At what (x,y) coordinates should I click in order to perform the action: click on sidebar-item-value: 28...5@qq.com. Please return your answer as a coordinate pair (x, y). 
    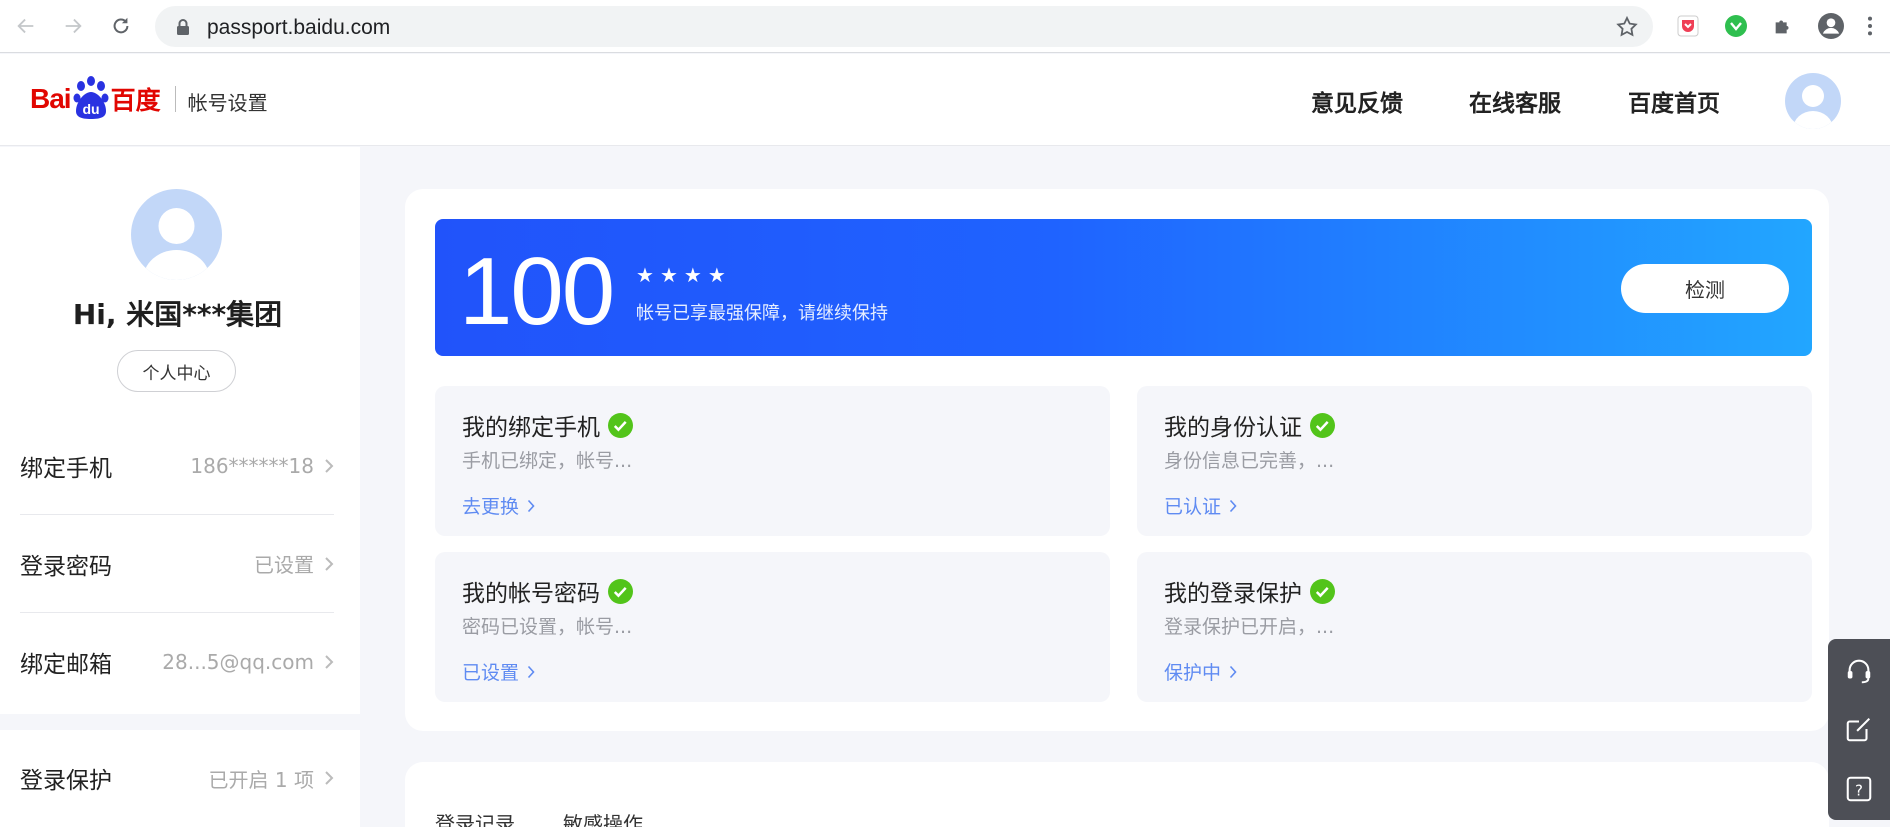
    Looking at the image, I should click on (238, 662).